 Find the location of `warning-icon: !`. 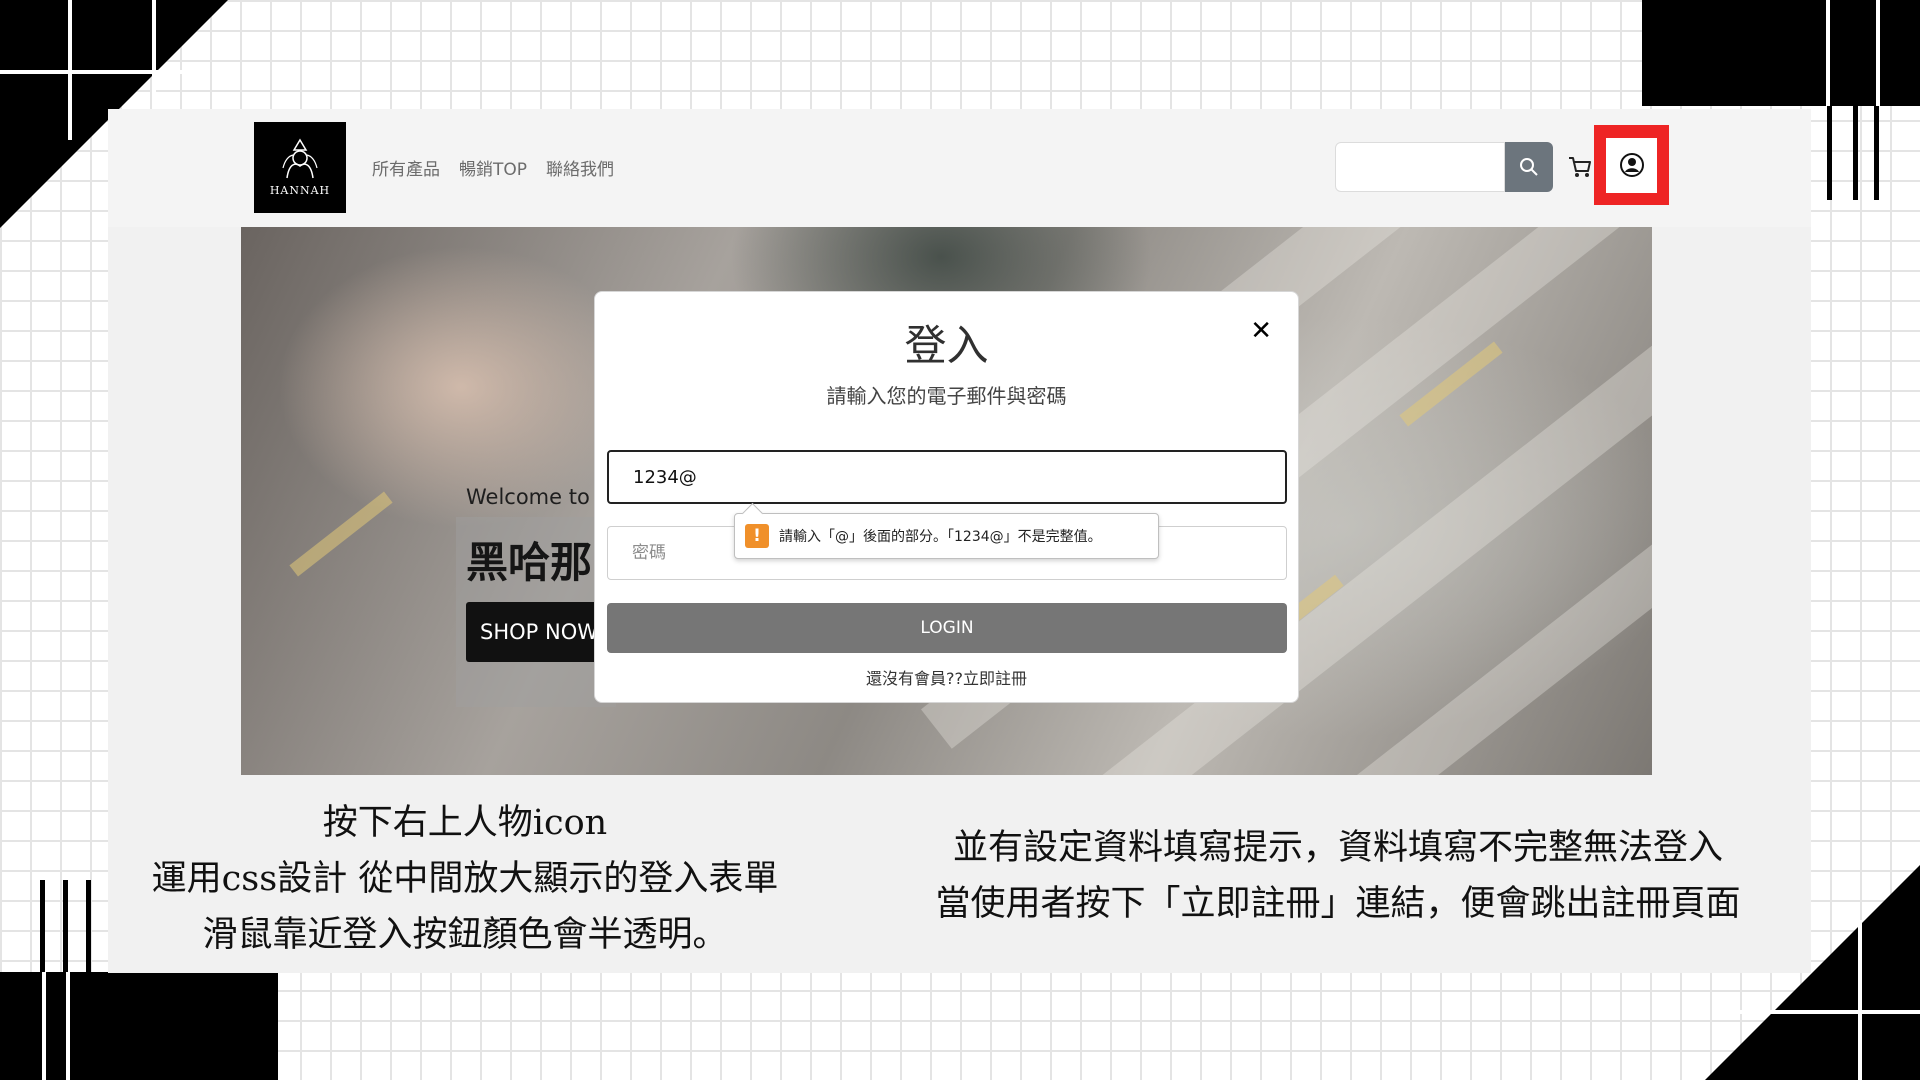

warning-icon: ! is located at coordinates (757, 536).